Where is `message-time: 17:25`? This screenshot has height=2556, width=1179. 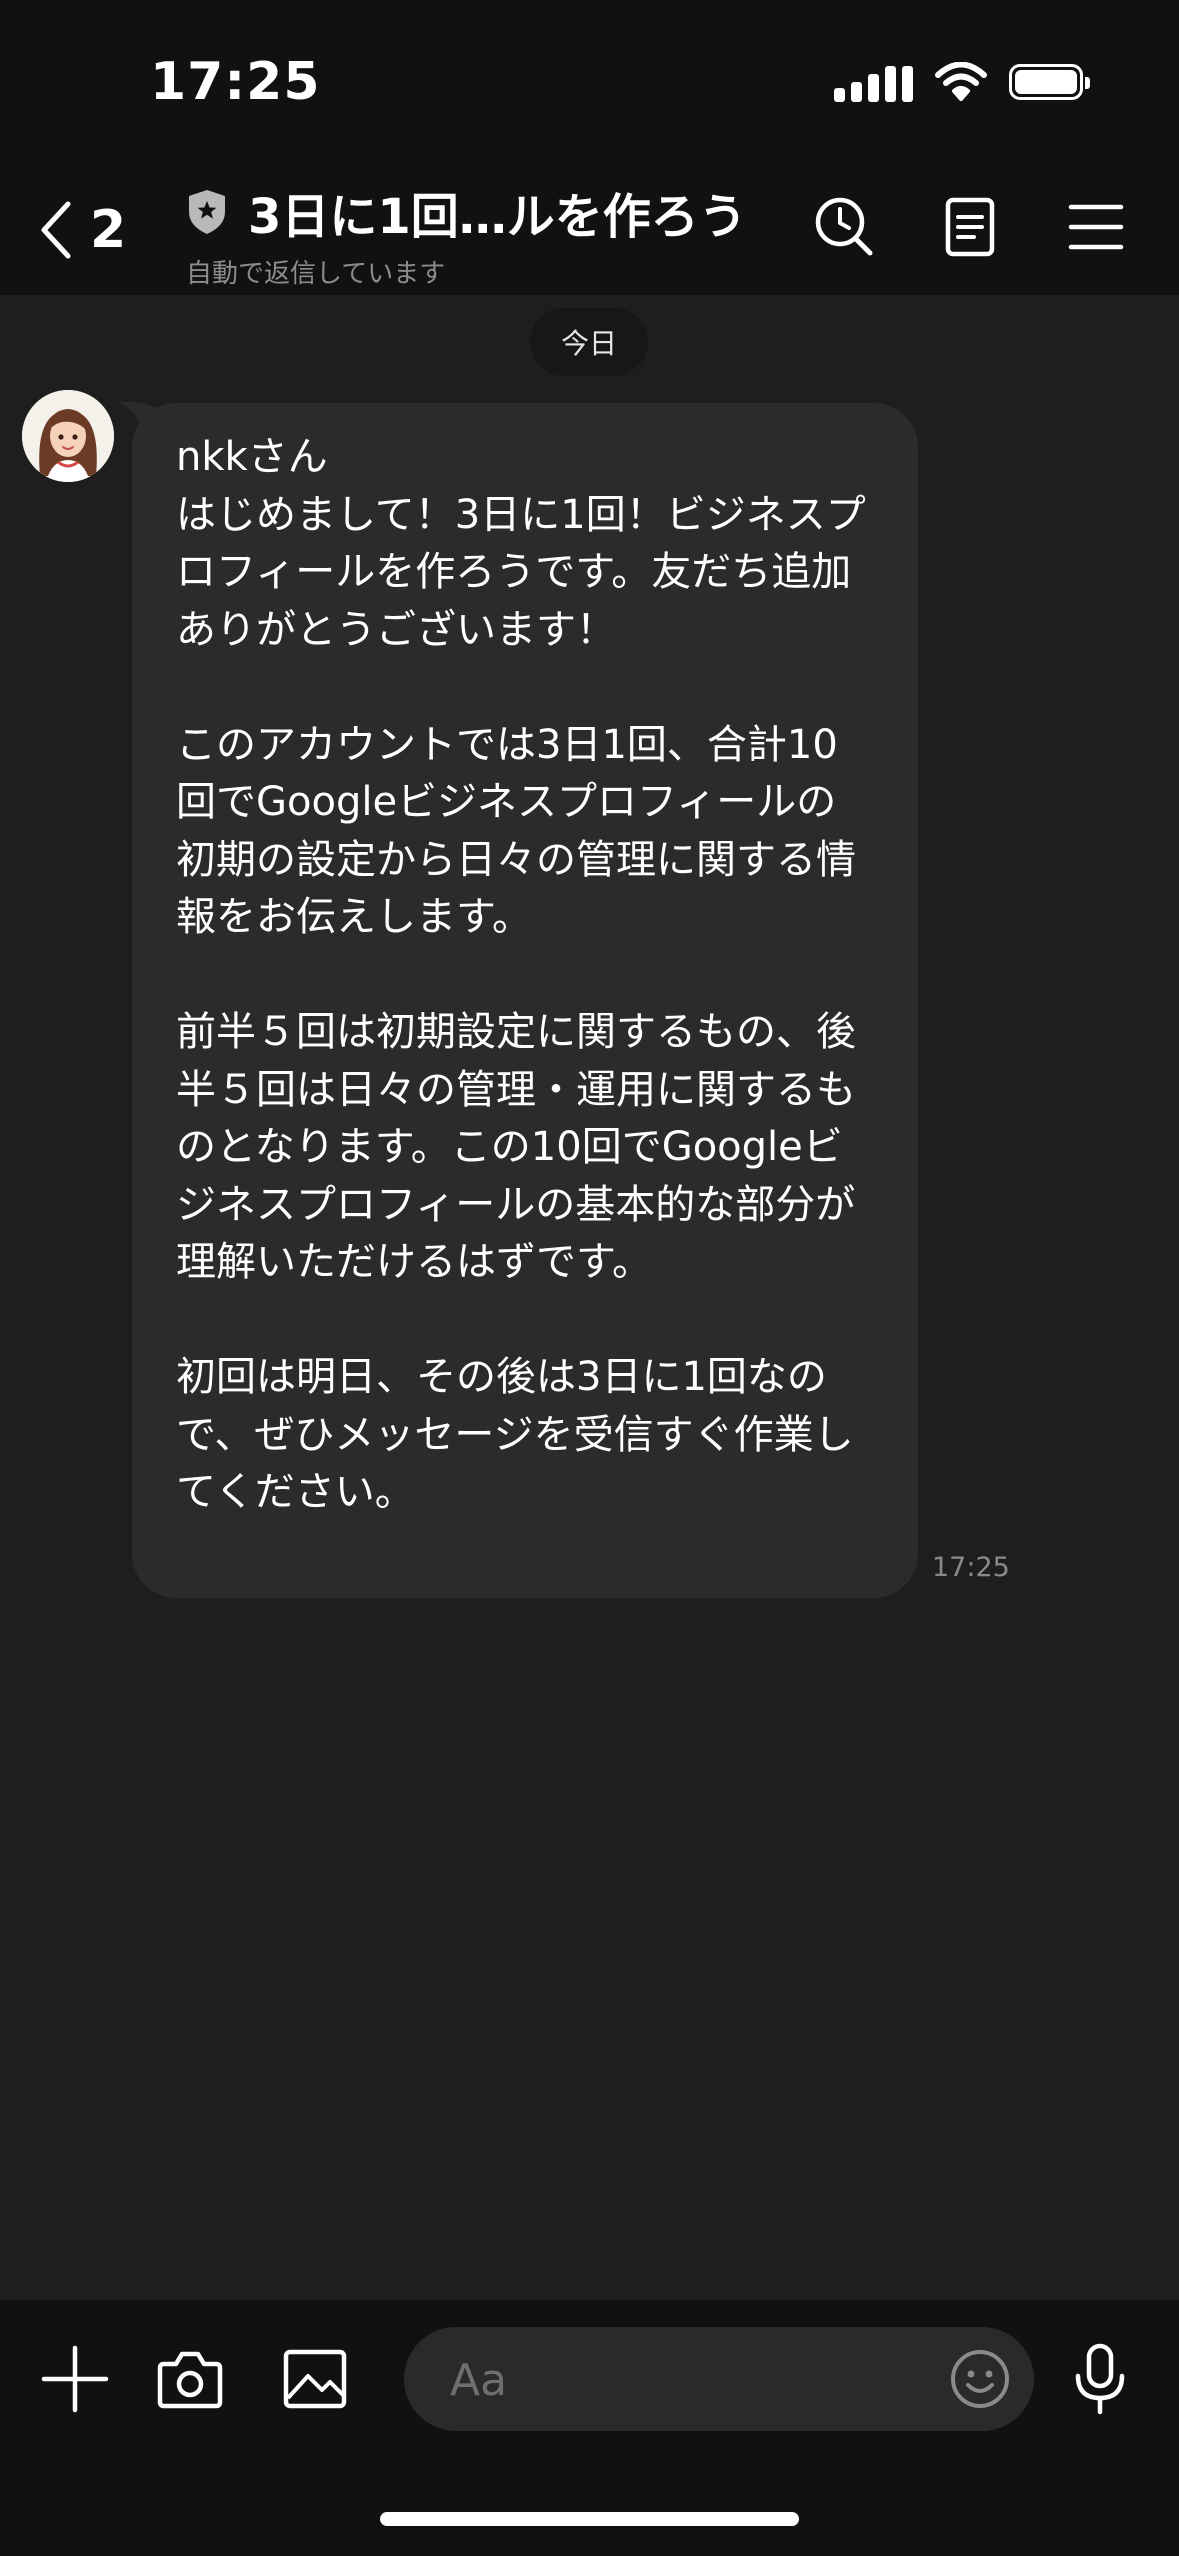 message-time: 17:25 is located at coordinates (971, 1567).